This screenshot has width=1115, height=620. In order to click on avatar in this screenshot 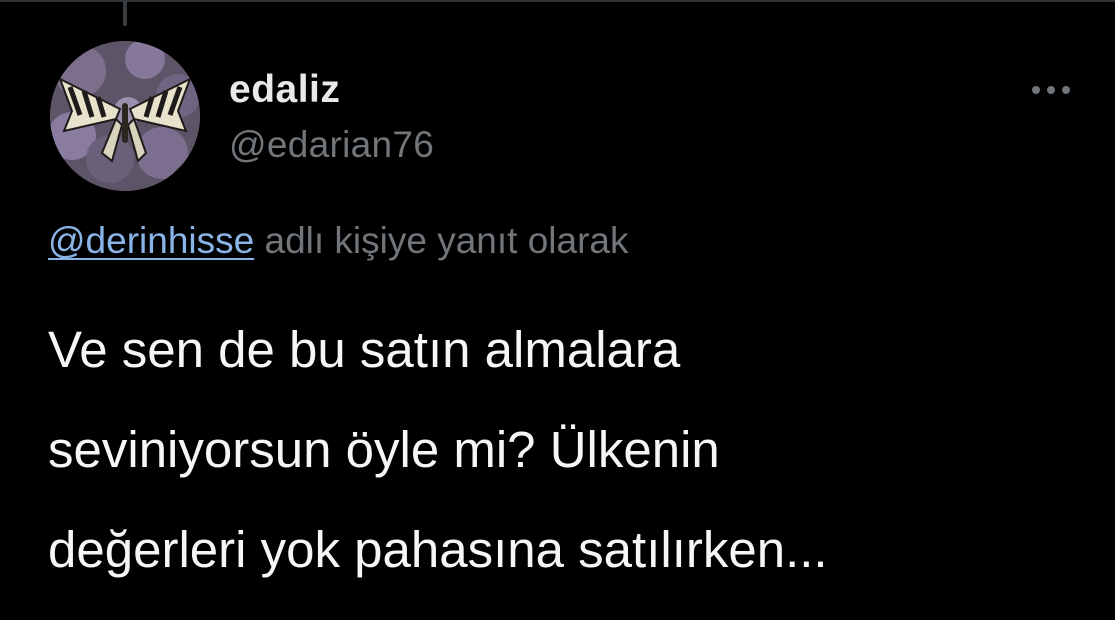, I will do `click(125, 116)`.